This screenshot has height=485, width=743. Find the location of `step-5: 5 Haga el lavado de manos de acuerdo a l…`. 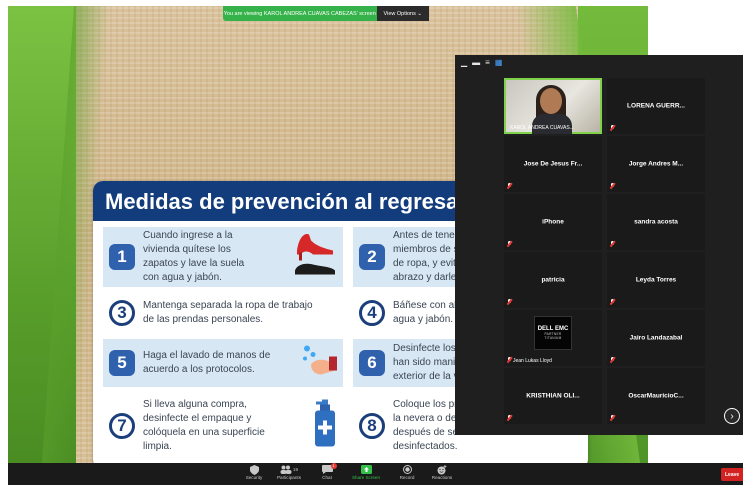

step-5: 5 Haga el lavado de manos de acuerdo a l… is located at coordinates (223, 363).